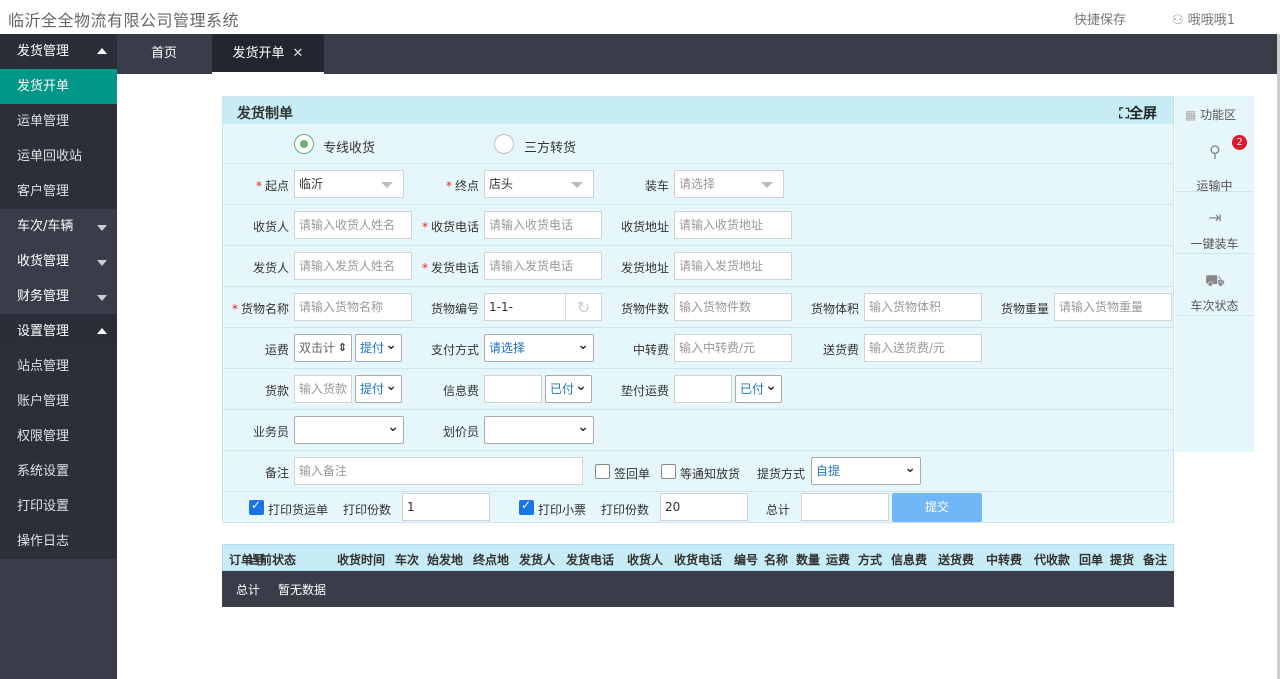  I want to click on sidebar-item: 发货管理, so click(58, 51).